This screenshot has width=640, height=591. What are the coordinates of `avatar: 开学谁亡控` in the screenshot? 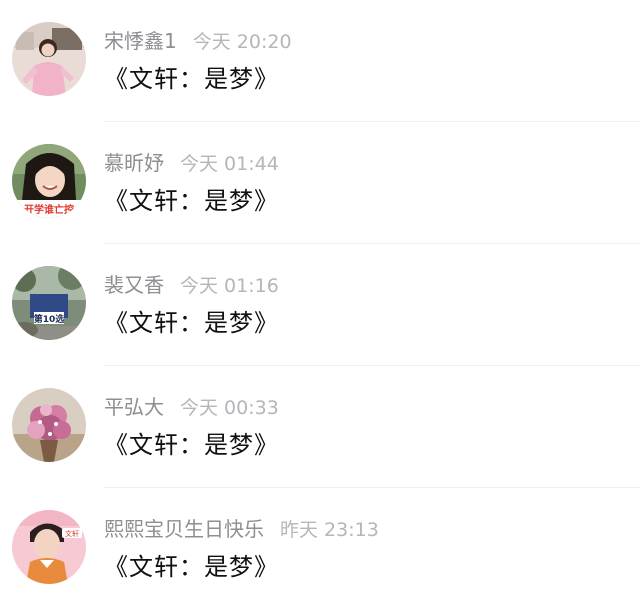 It's located at (49, 181).